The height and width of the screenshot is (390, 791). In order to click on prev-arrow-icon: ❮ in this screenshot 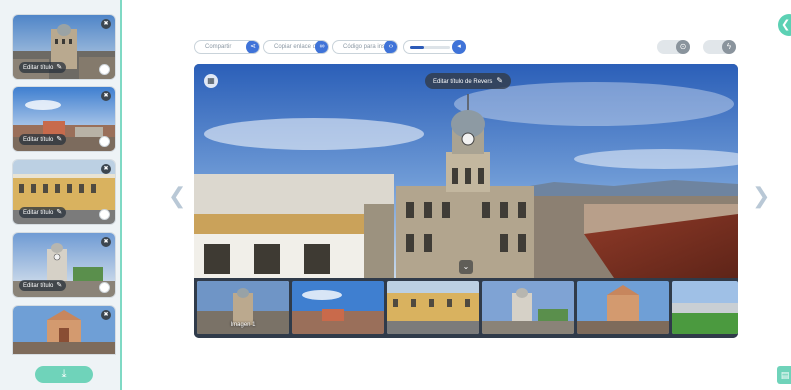, I will do `click(177, 197)`.